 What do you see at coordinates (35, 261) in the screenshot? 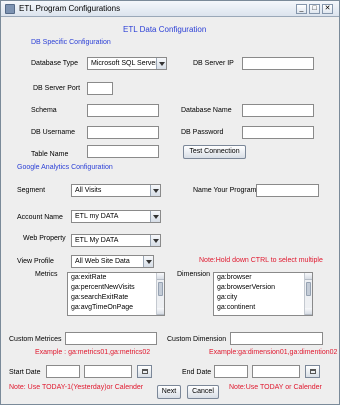
I see `view-profile-label: View Profile` at bounding box center [35, 261].